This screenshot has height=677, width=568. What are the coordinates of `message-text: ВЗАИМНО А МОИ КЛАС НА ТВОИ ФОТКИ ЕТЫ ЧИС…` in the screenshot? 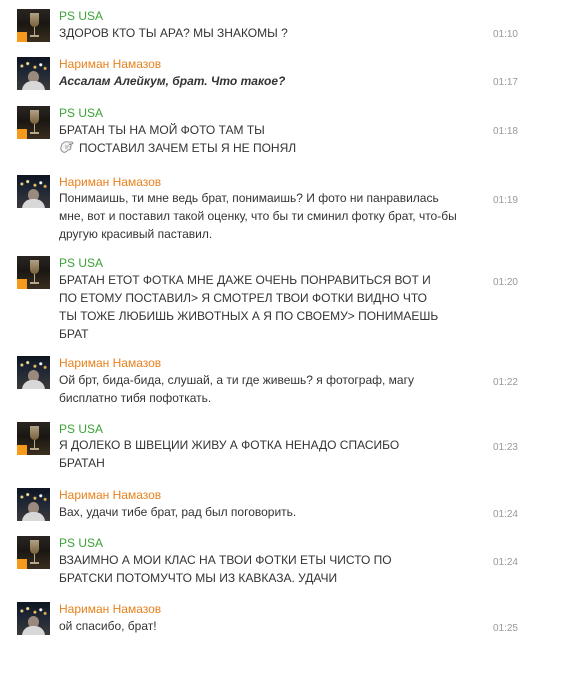 It's located at (264, 569).